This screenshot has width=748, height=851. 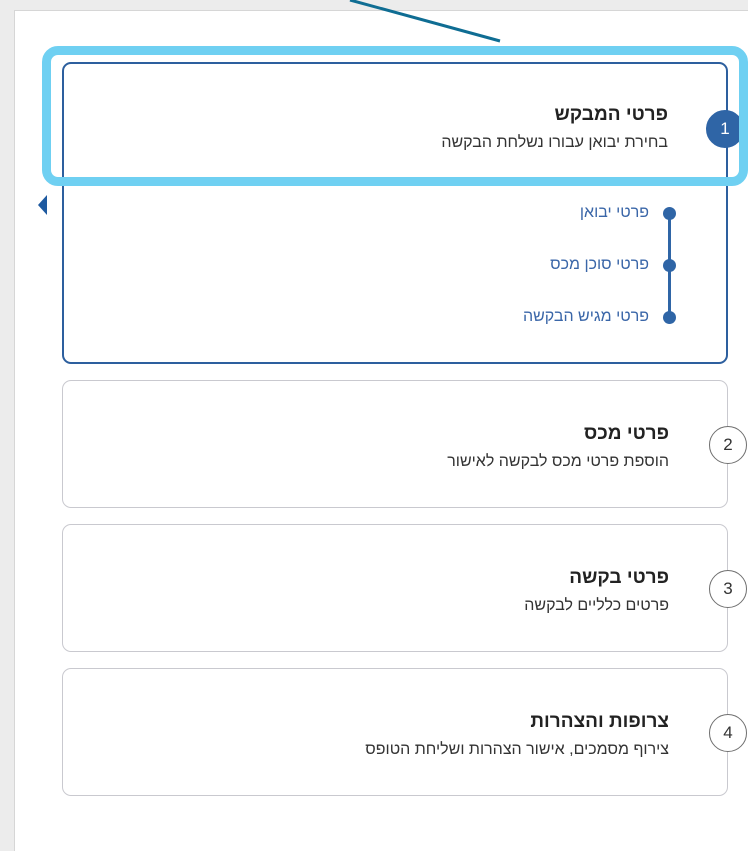 I want to click on step-subtitle: בחירת יבואן עבורו נשלחת הבקשה, so click(x=554, y=142).